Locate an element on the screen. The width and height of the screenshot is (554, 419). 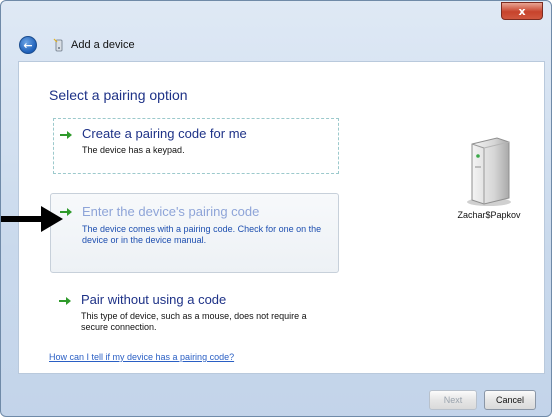
next-button: Next is located at coordinates (453, 400).